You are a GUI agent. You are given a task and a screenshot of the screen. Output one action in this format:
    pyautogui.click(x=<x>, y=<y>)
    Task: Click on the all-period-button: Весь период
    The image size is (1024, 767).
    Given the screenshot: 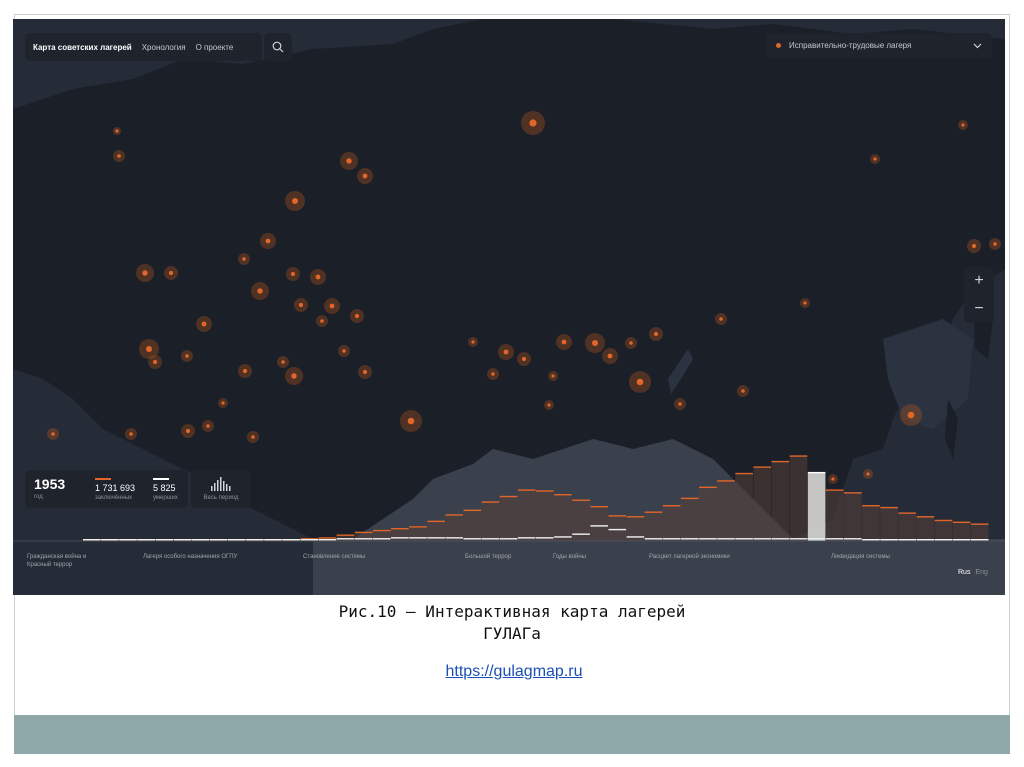 What is the action you would take?
    pyautogui.click(x=221, y=489)
    